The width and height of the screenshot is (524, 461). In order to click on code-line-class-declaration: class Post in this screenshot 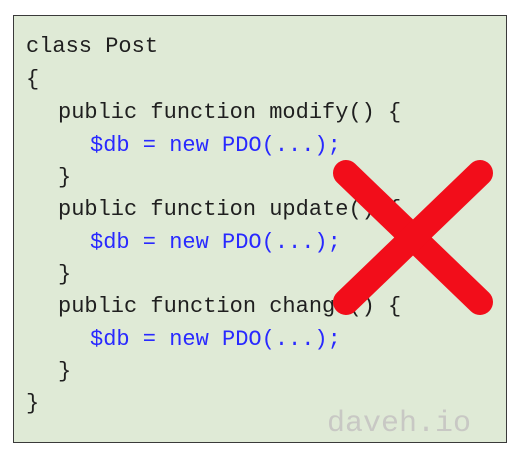, I will do `click(92, 46)`.